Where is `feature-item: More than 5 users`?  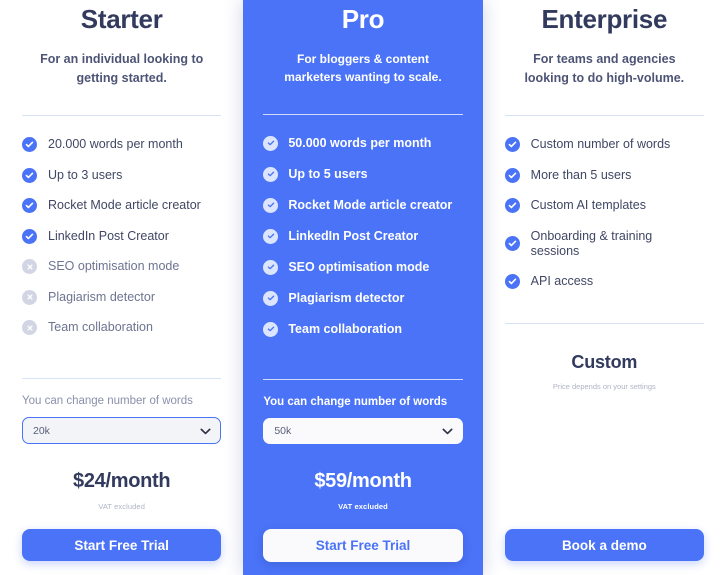 feature-item: More than 5 users is located at coordinates (604, 175).